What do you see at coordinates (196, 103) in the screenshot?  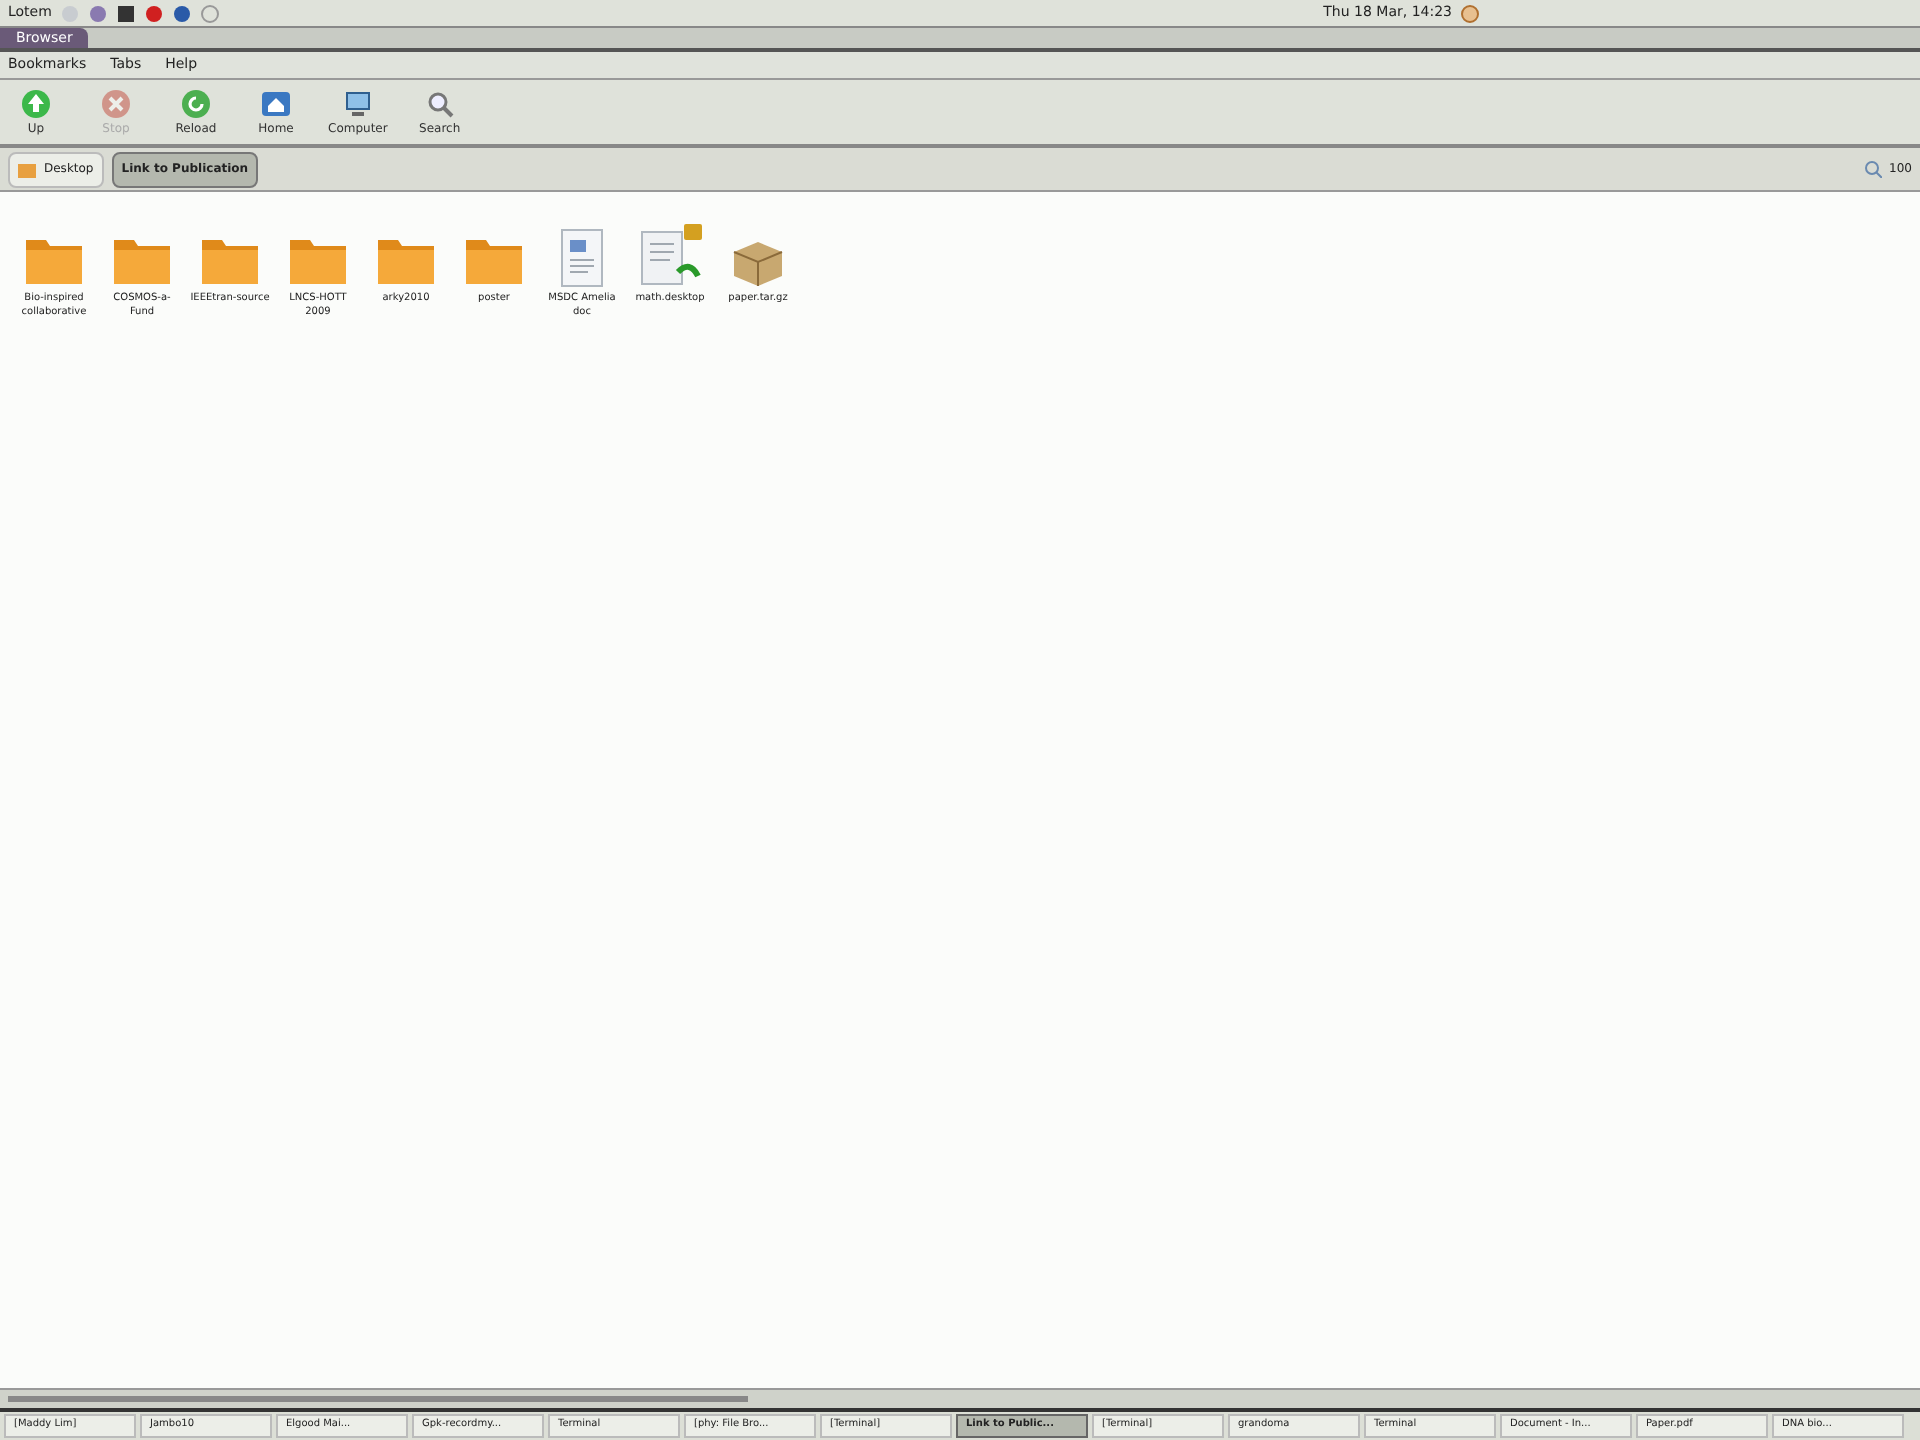 I see `reload-icon` at bounding box center [196, 103].